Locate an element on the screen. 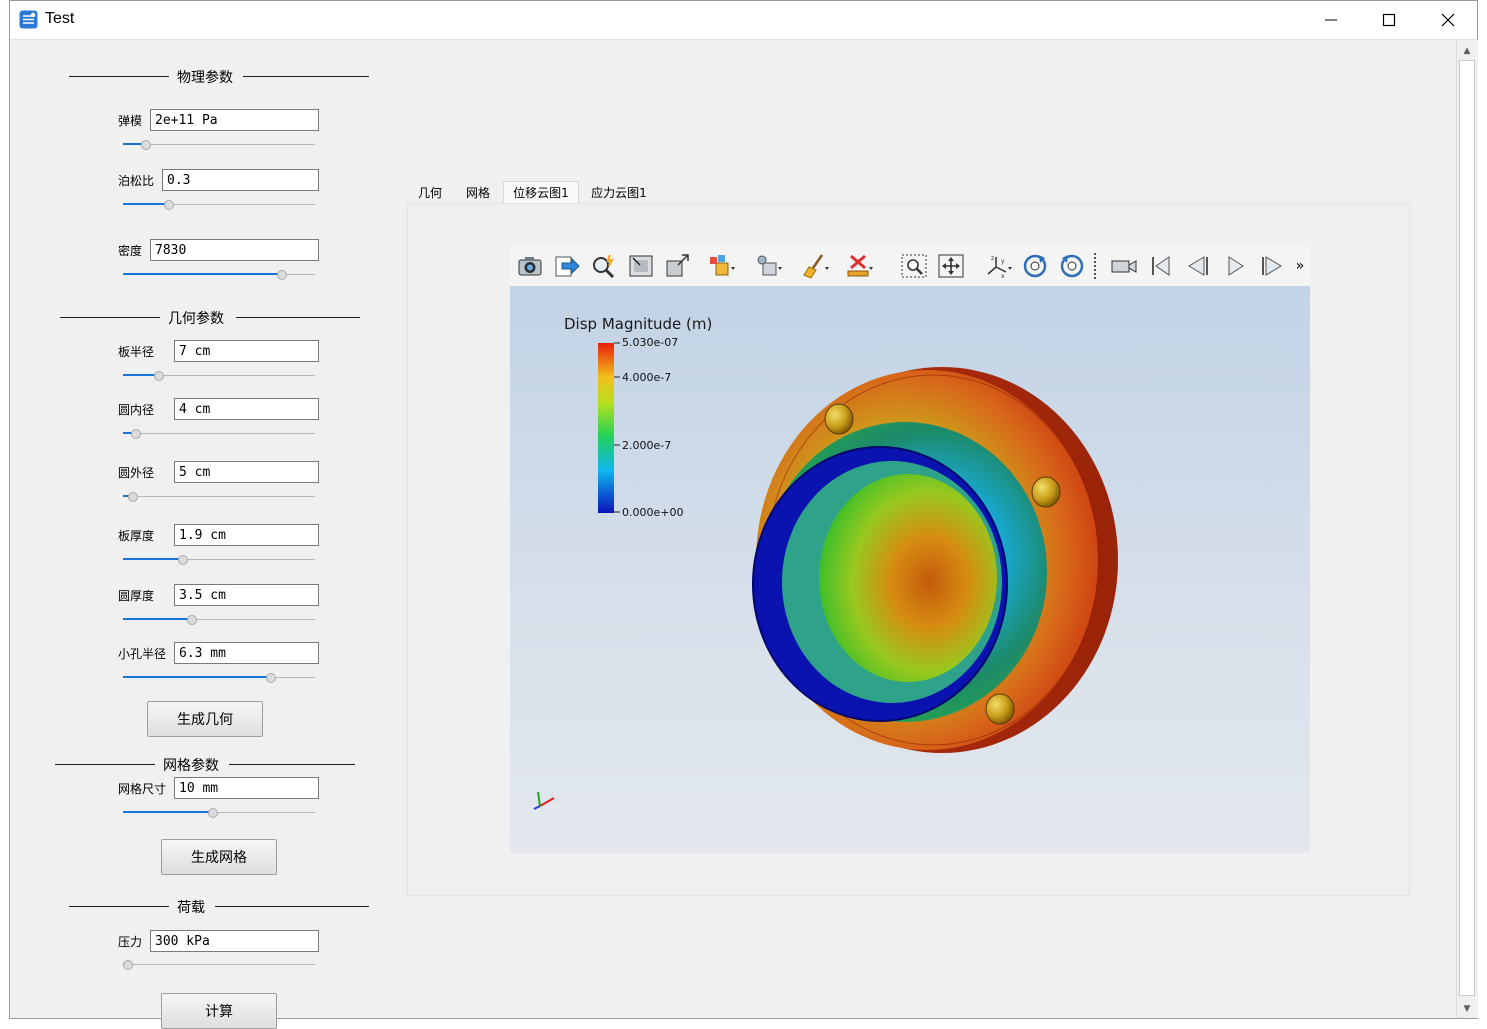 This screenshot has width=1487, height=1029. param-label: 密度 is located at coordinates (130, 251).